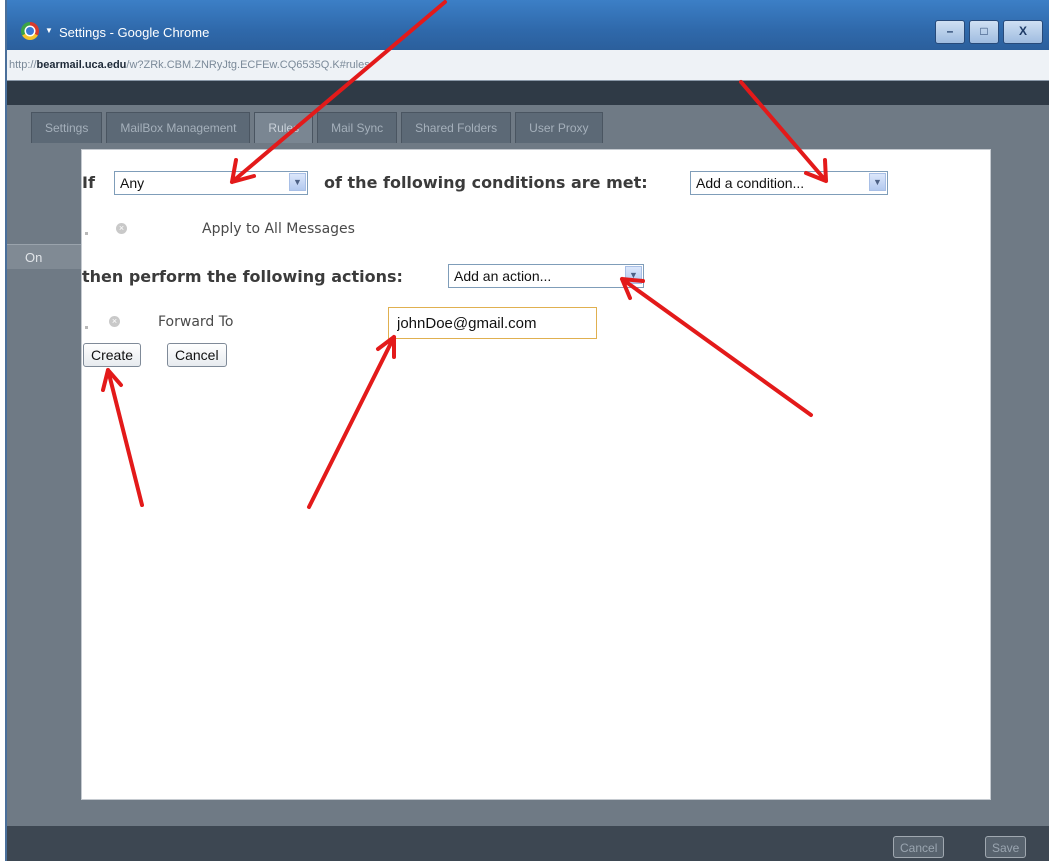 The width and height of the screenshot is (1049, 861). What do you see at coordinates (984, 32) in the screenshot?
I see `maximize-button: □` at bounding box center [984, 32].